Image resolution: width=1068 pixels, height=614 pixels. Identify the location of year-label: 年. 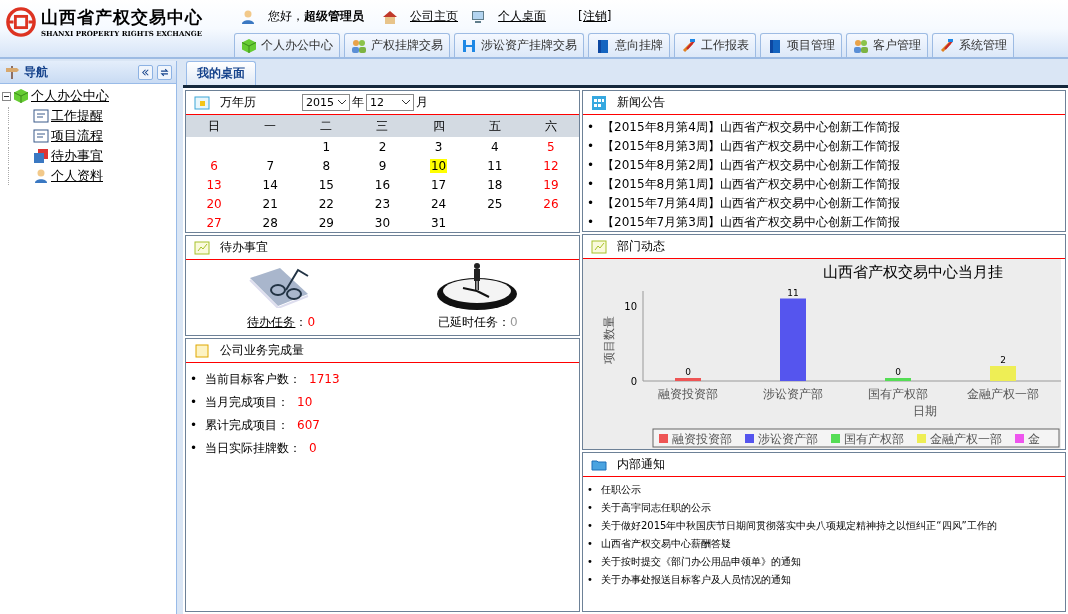
(358, 102).